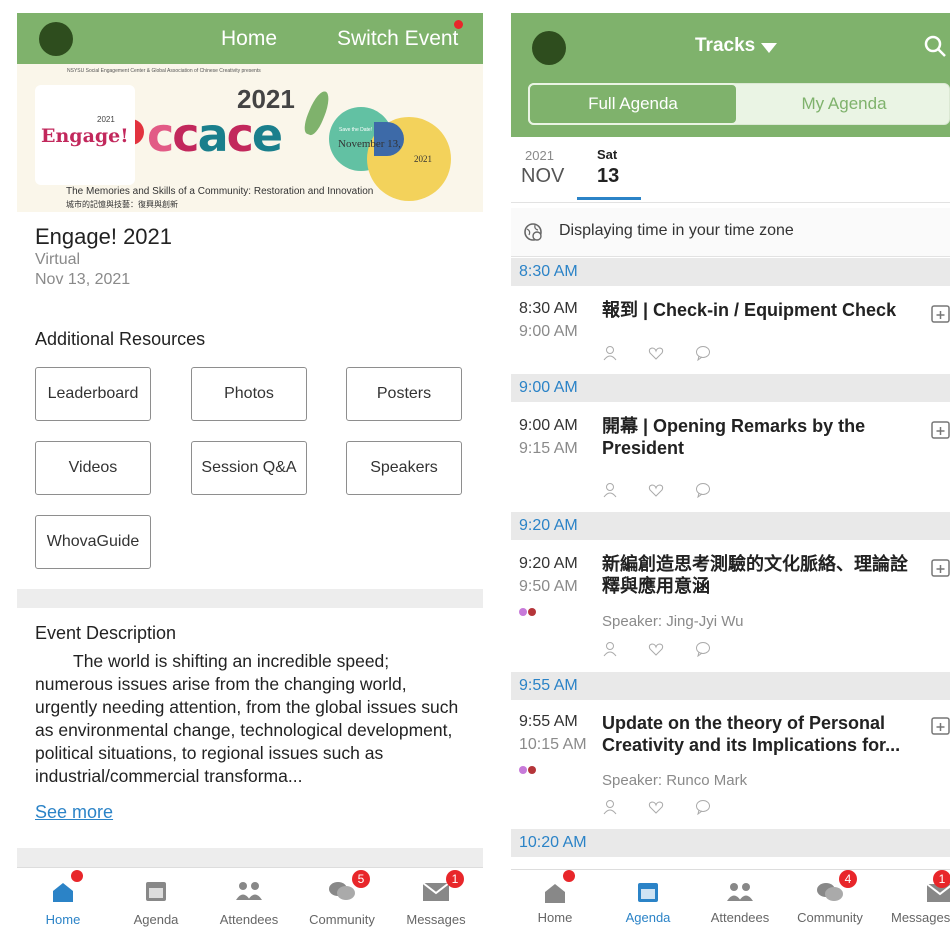 The height and width of the screenshot is (933, 950). Describe the element at coordinates (361, 879) in the screenshot. I see `community-badge: 5` at that location.